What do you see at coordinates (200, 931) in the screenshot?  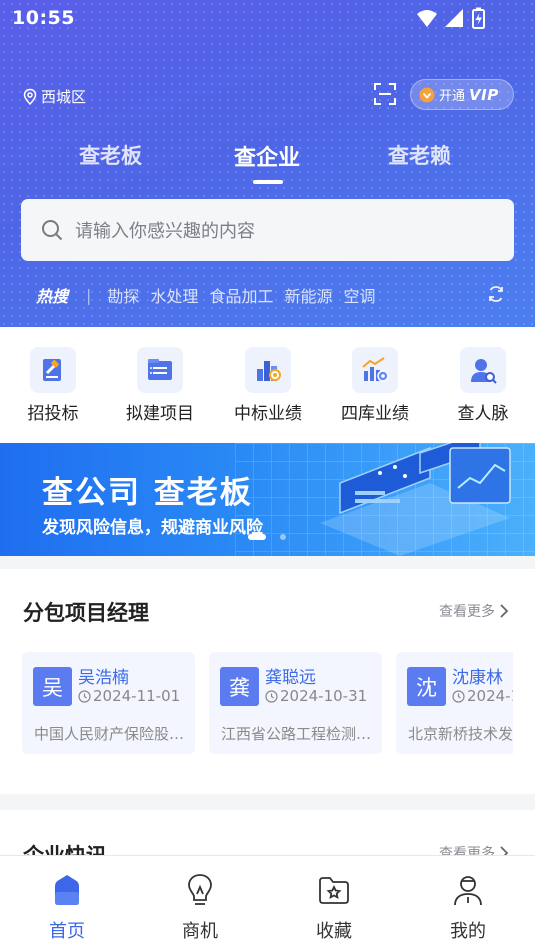 I see `nav-label: 商机` at bounding box center [200, 931].